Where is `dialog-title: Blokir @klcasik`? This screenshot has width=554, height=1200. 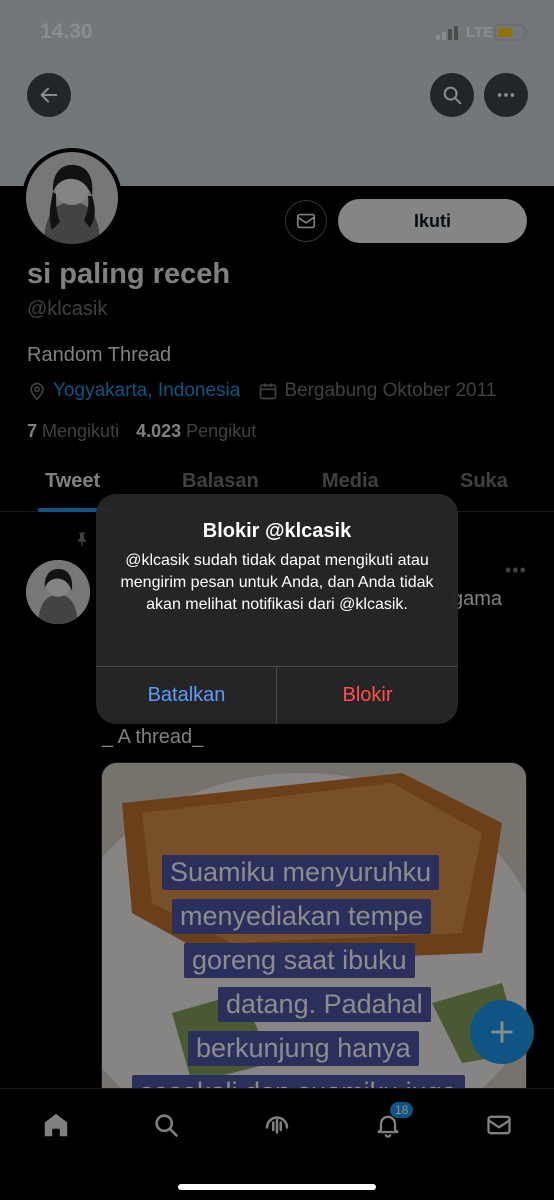 dialog-title: Blokir @klcasik is located at coordinates (277, 531).